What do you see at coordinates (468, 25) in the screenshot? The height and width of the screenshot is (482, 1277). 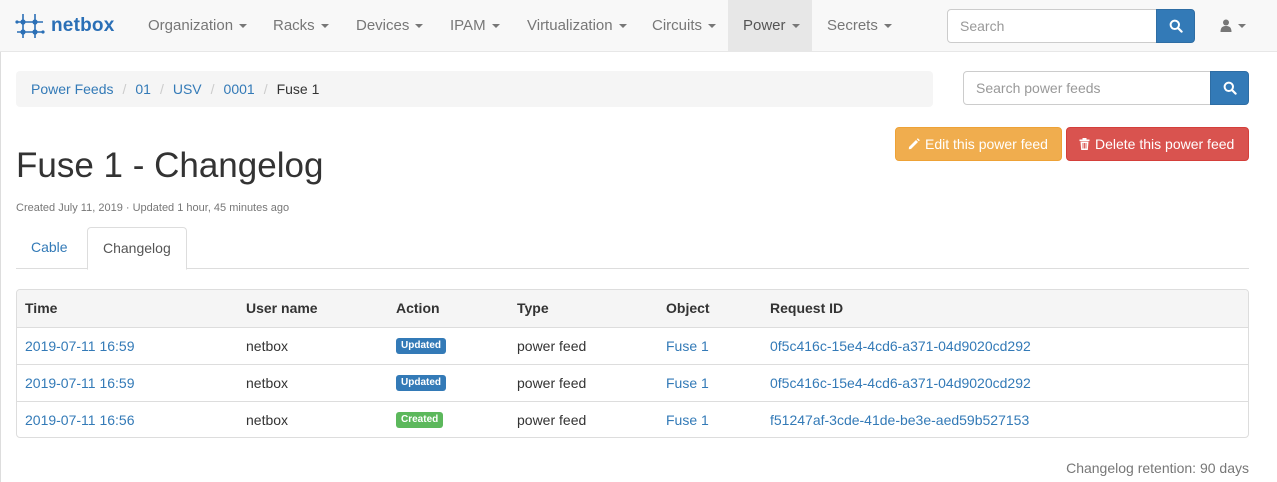 I see `nav-label: IPAM` at bounding box center [468, 25].